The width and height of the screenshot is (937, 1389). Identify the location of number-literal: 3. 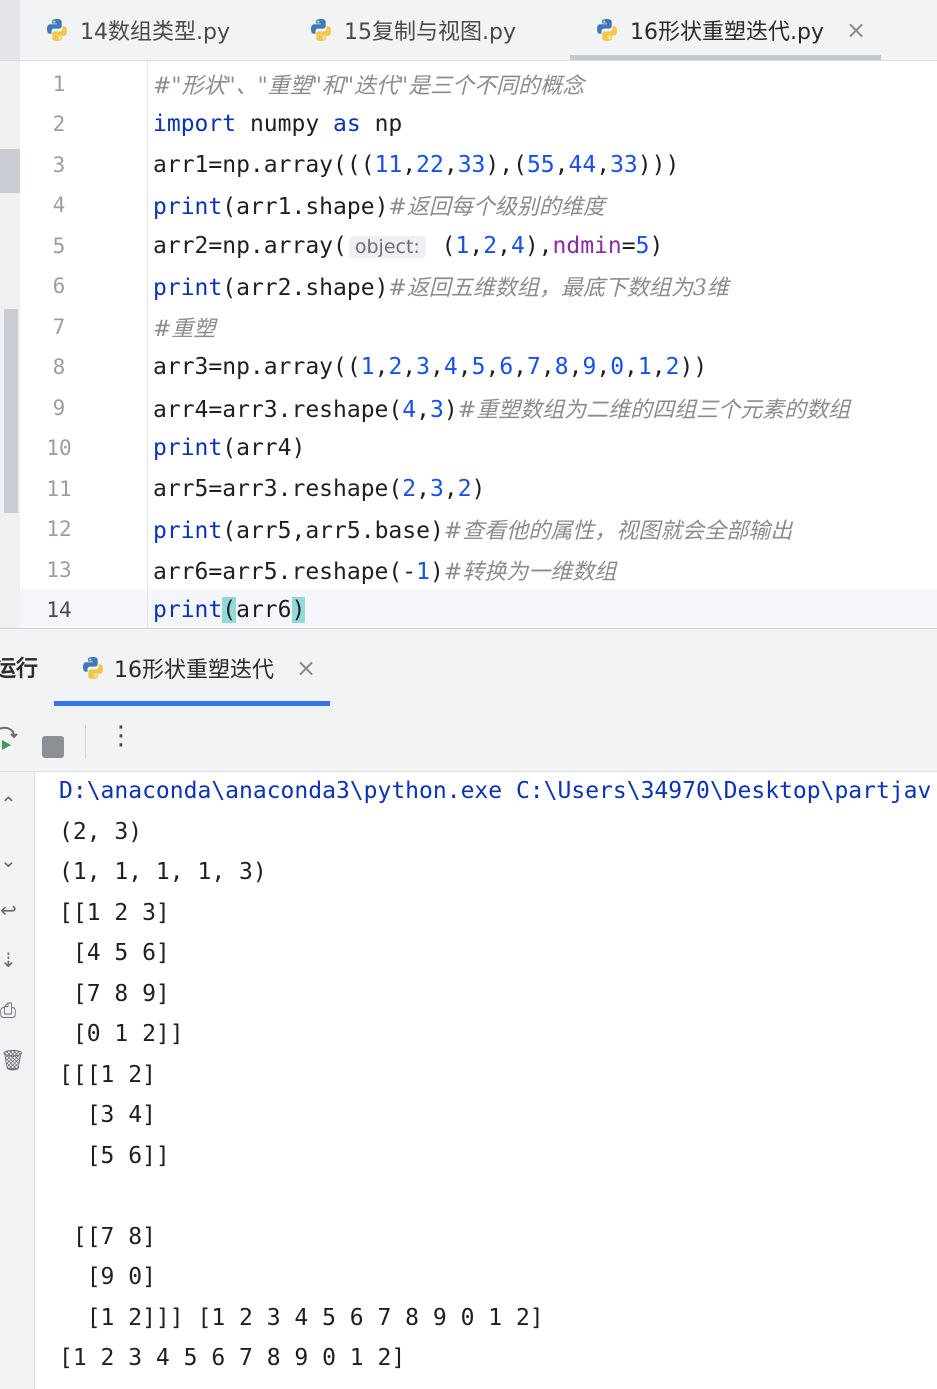
(423, 367).